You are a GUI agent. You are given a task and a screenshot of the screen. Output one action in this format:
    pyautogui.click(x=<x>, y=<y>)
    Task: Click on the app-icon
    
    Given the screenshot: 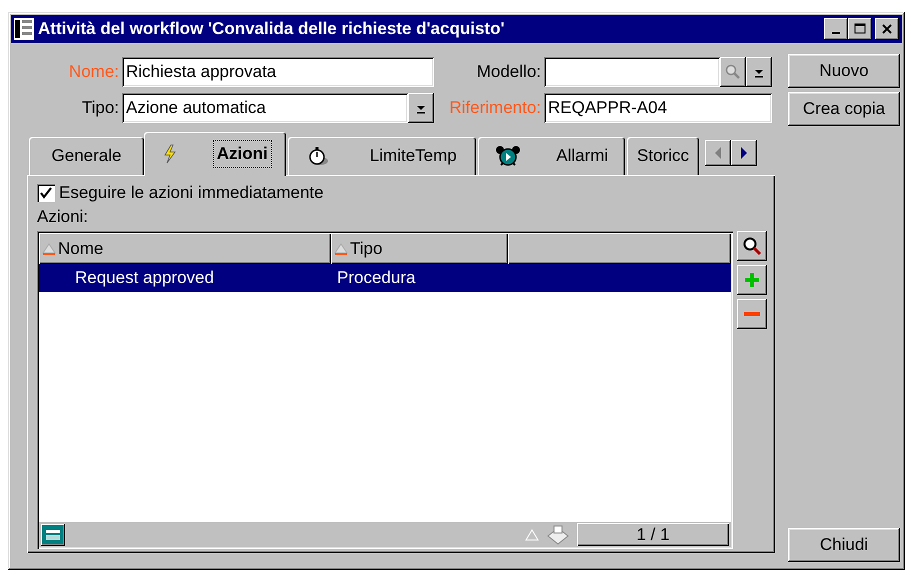 What is the action you would take?
    pyautogui.click(x=24, y=29)
    